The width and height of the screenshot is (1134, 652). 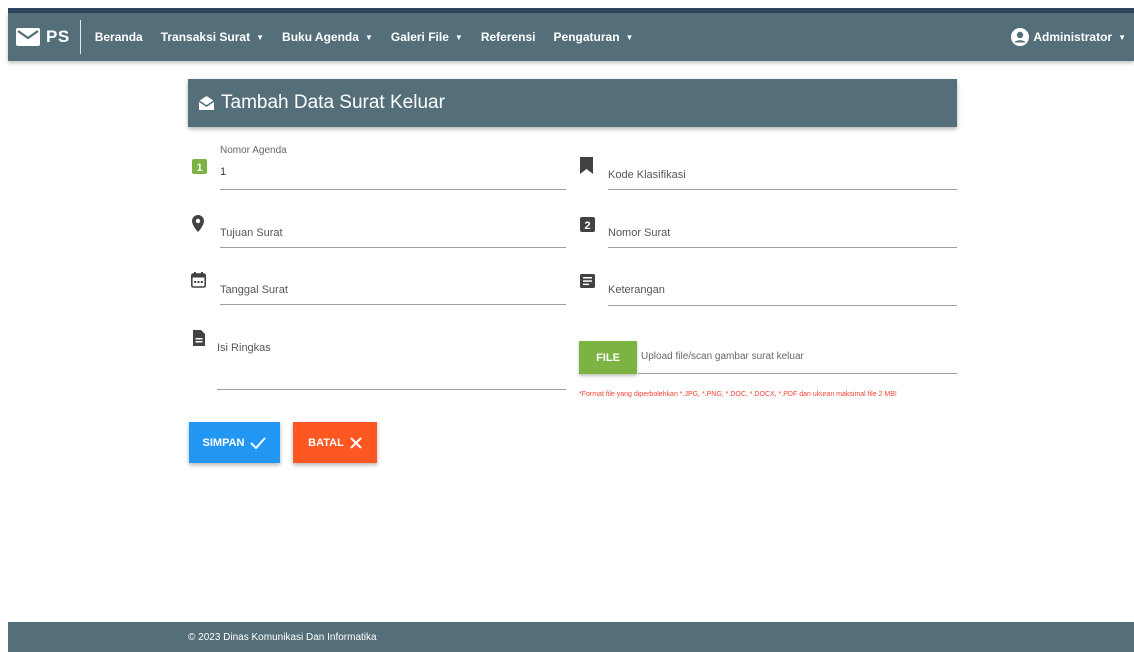 What do you see at coordinates (768, 177) in the screenshot?
I see `kode-klasifikasi-field: Kode Klasifikasi` at bounding box center [768, 177].